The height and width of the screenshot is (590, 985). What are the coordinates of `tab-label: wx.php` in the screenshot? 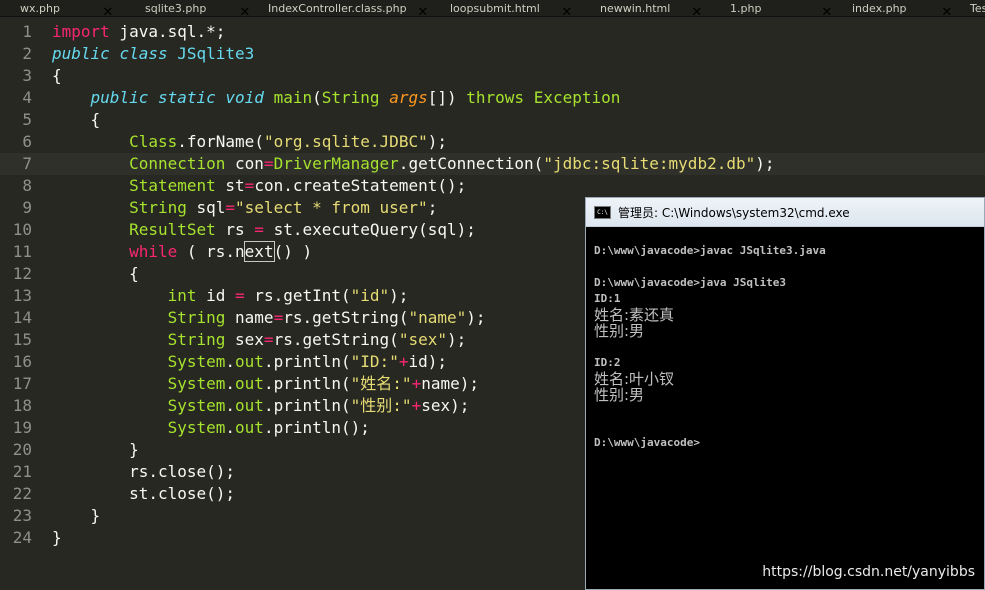 It's located at (40, 8).